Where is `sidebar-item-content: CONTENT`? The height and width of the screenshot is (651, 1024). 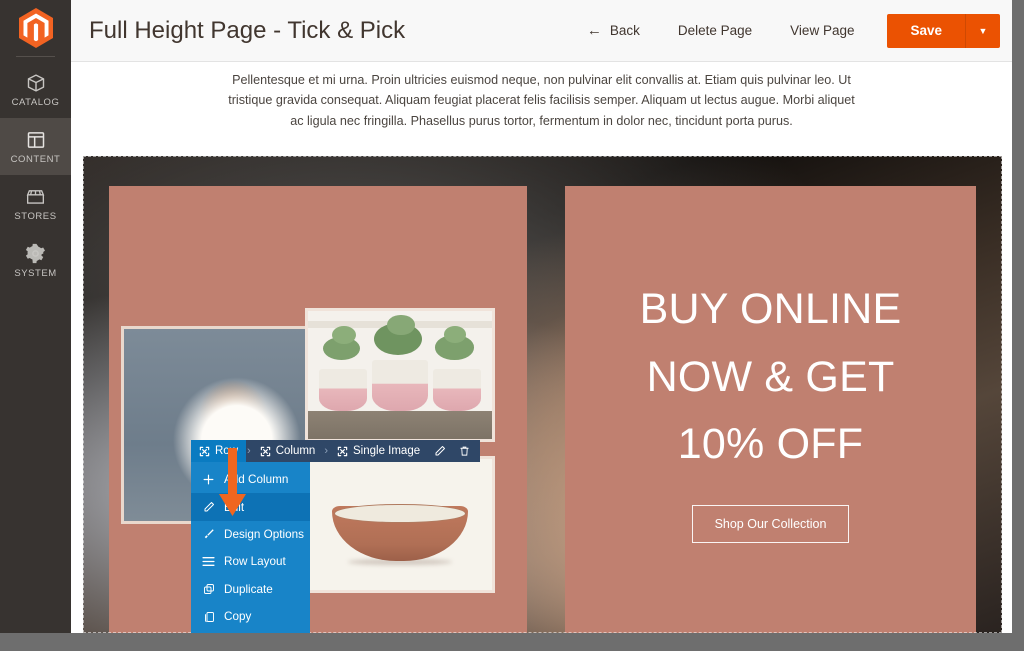 sidebar-item-content: CONTENT is located at coordinates (35, 146).